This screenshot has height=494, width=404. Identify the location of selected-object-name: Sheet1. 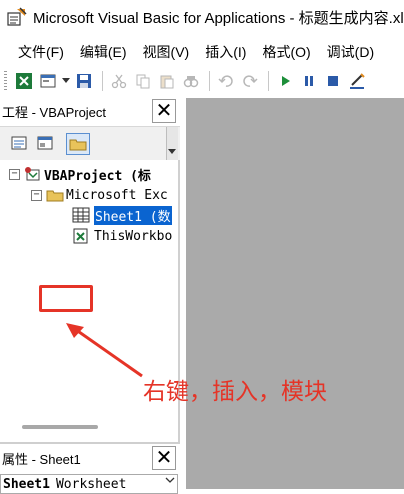
(26, 484).